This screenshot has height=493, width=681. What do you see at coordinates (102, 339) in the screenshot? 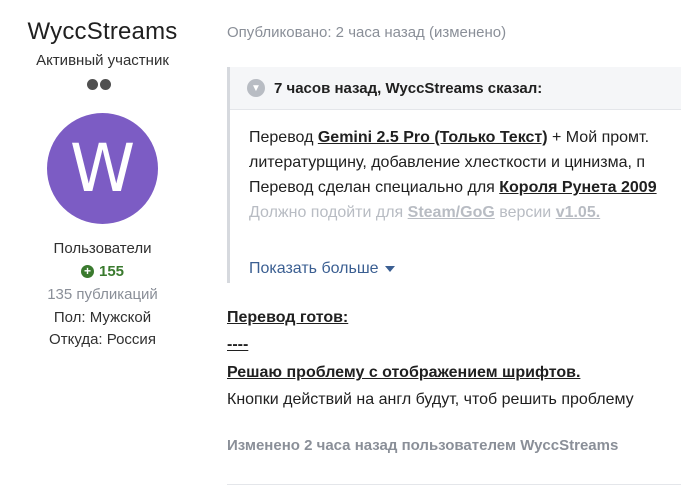
I see `author-location: Откуда: Россия` at bounding box center [102, 339].